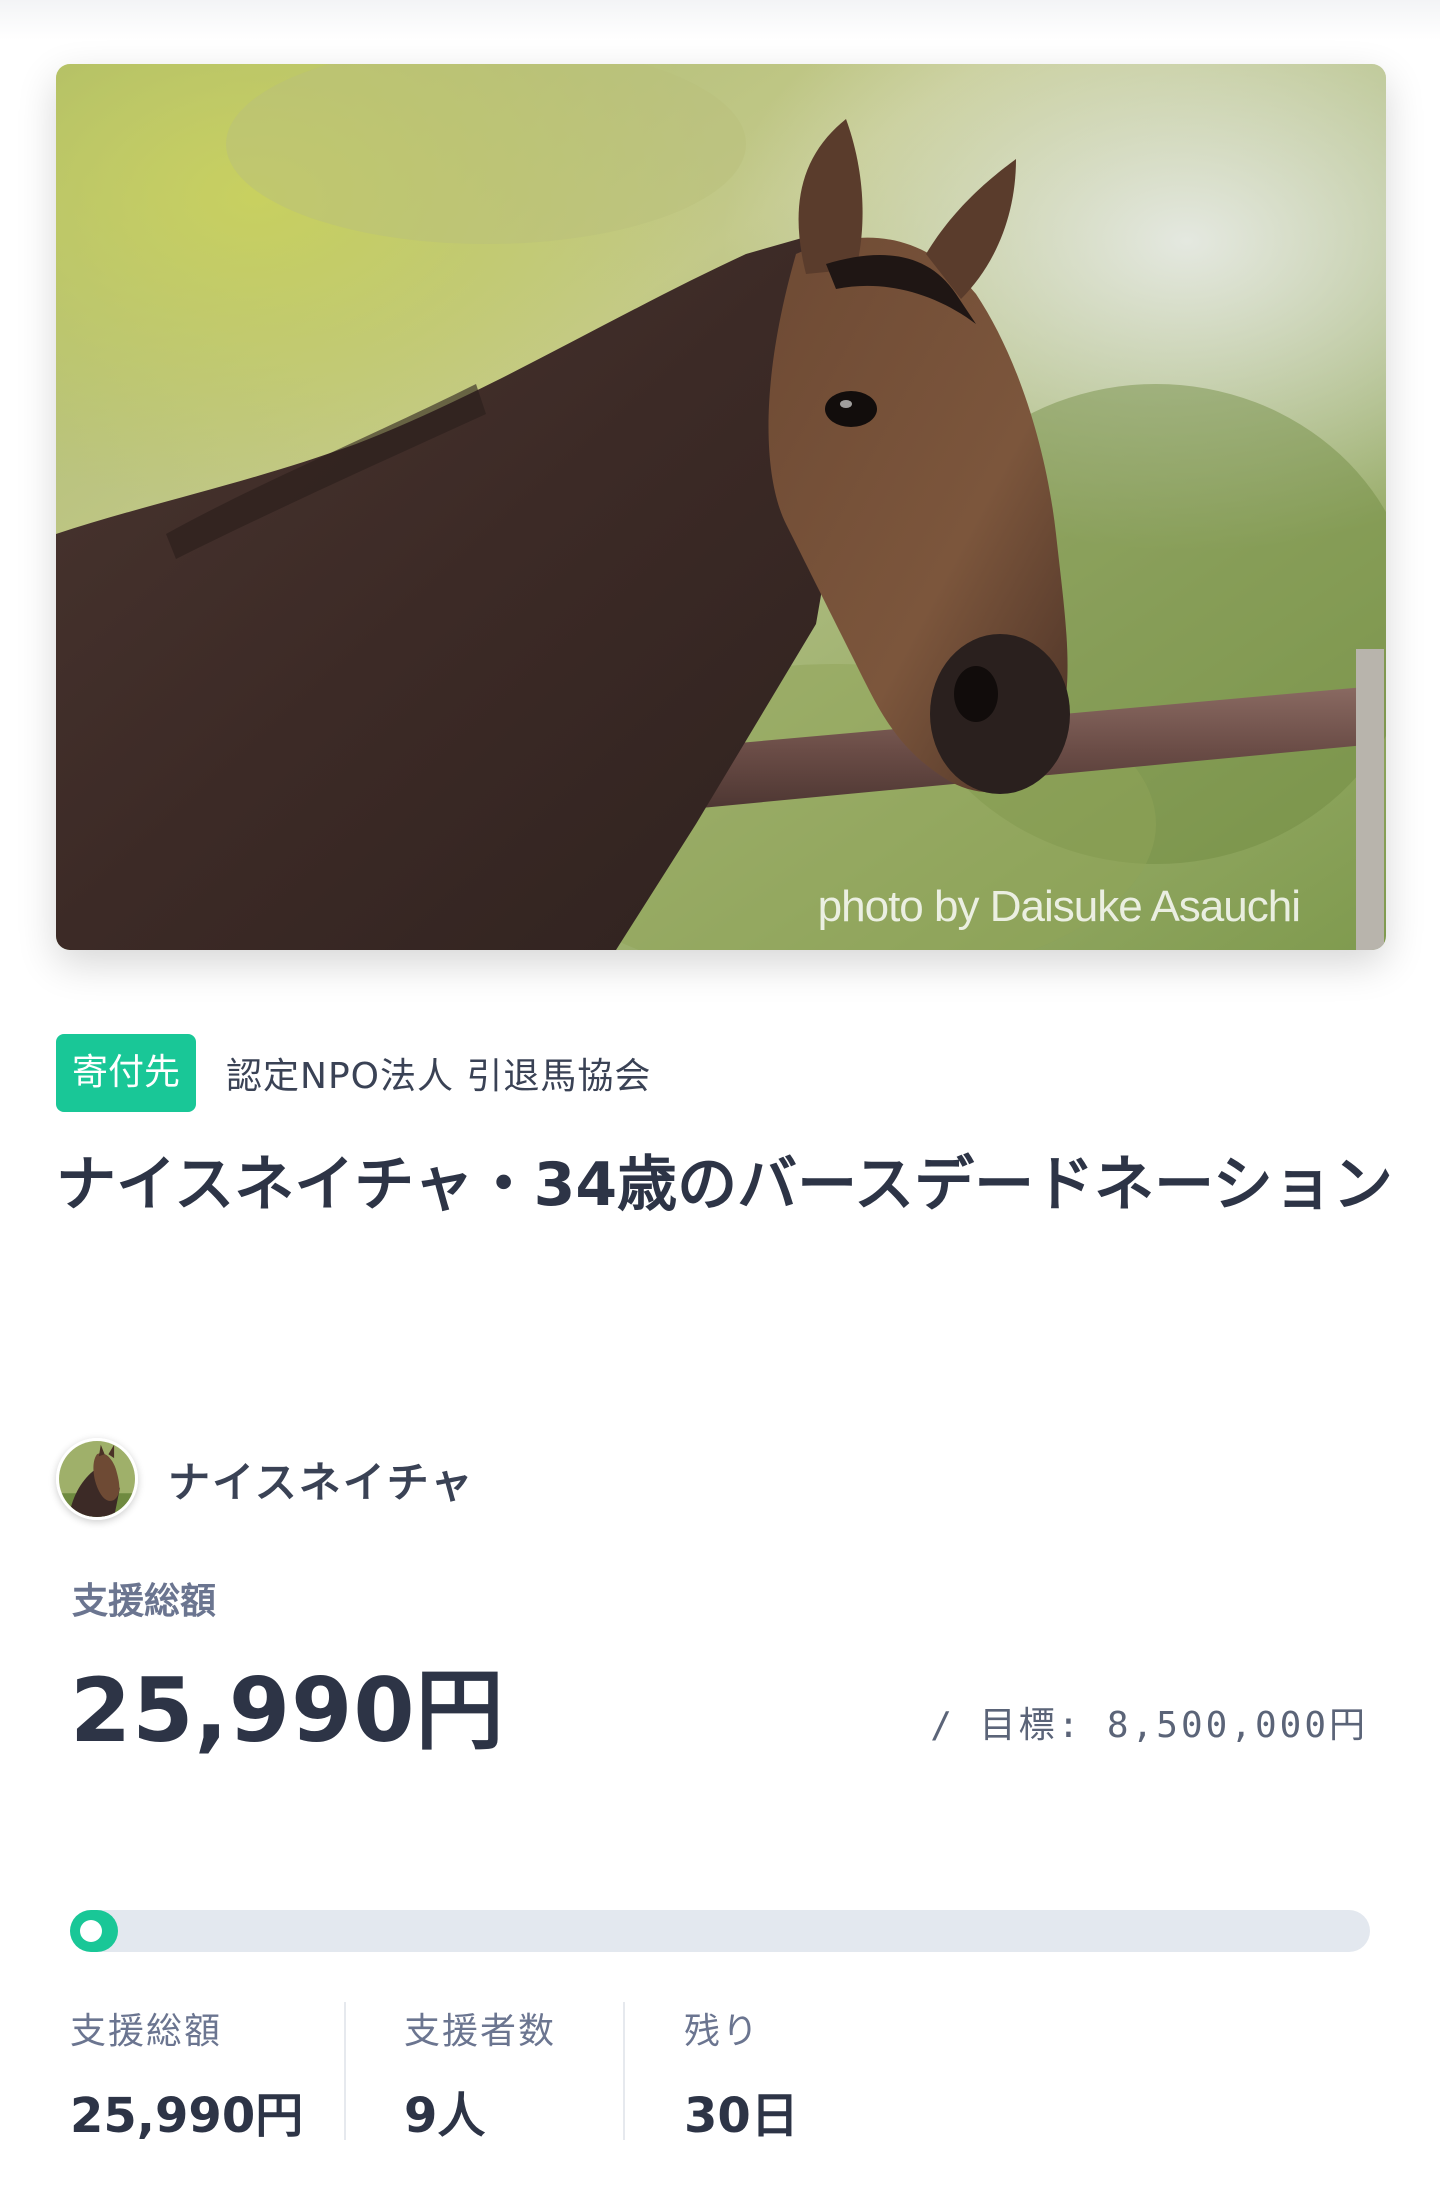 The height and width of the screenshot is (2199, 1440). Describe the element at coordinates (720, 20) in the screenshot. I see `top-shade` at that location.